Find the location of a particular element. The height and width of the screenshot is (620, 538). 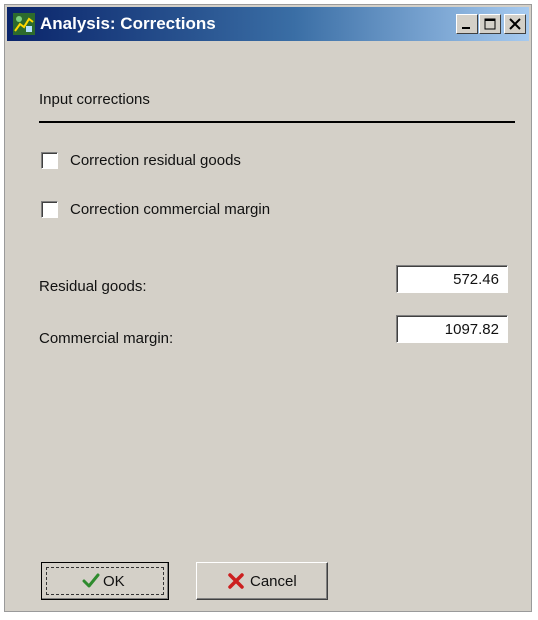

window-title: Analysis: Corrections is located at coordinates (128, 23).